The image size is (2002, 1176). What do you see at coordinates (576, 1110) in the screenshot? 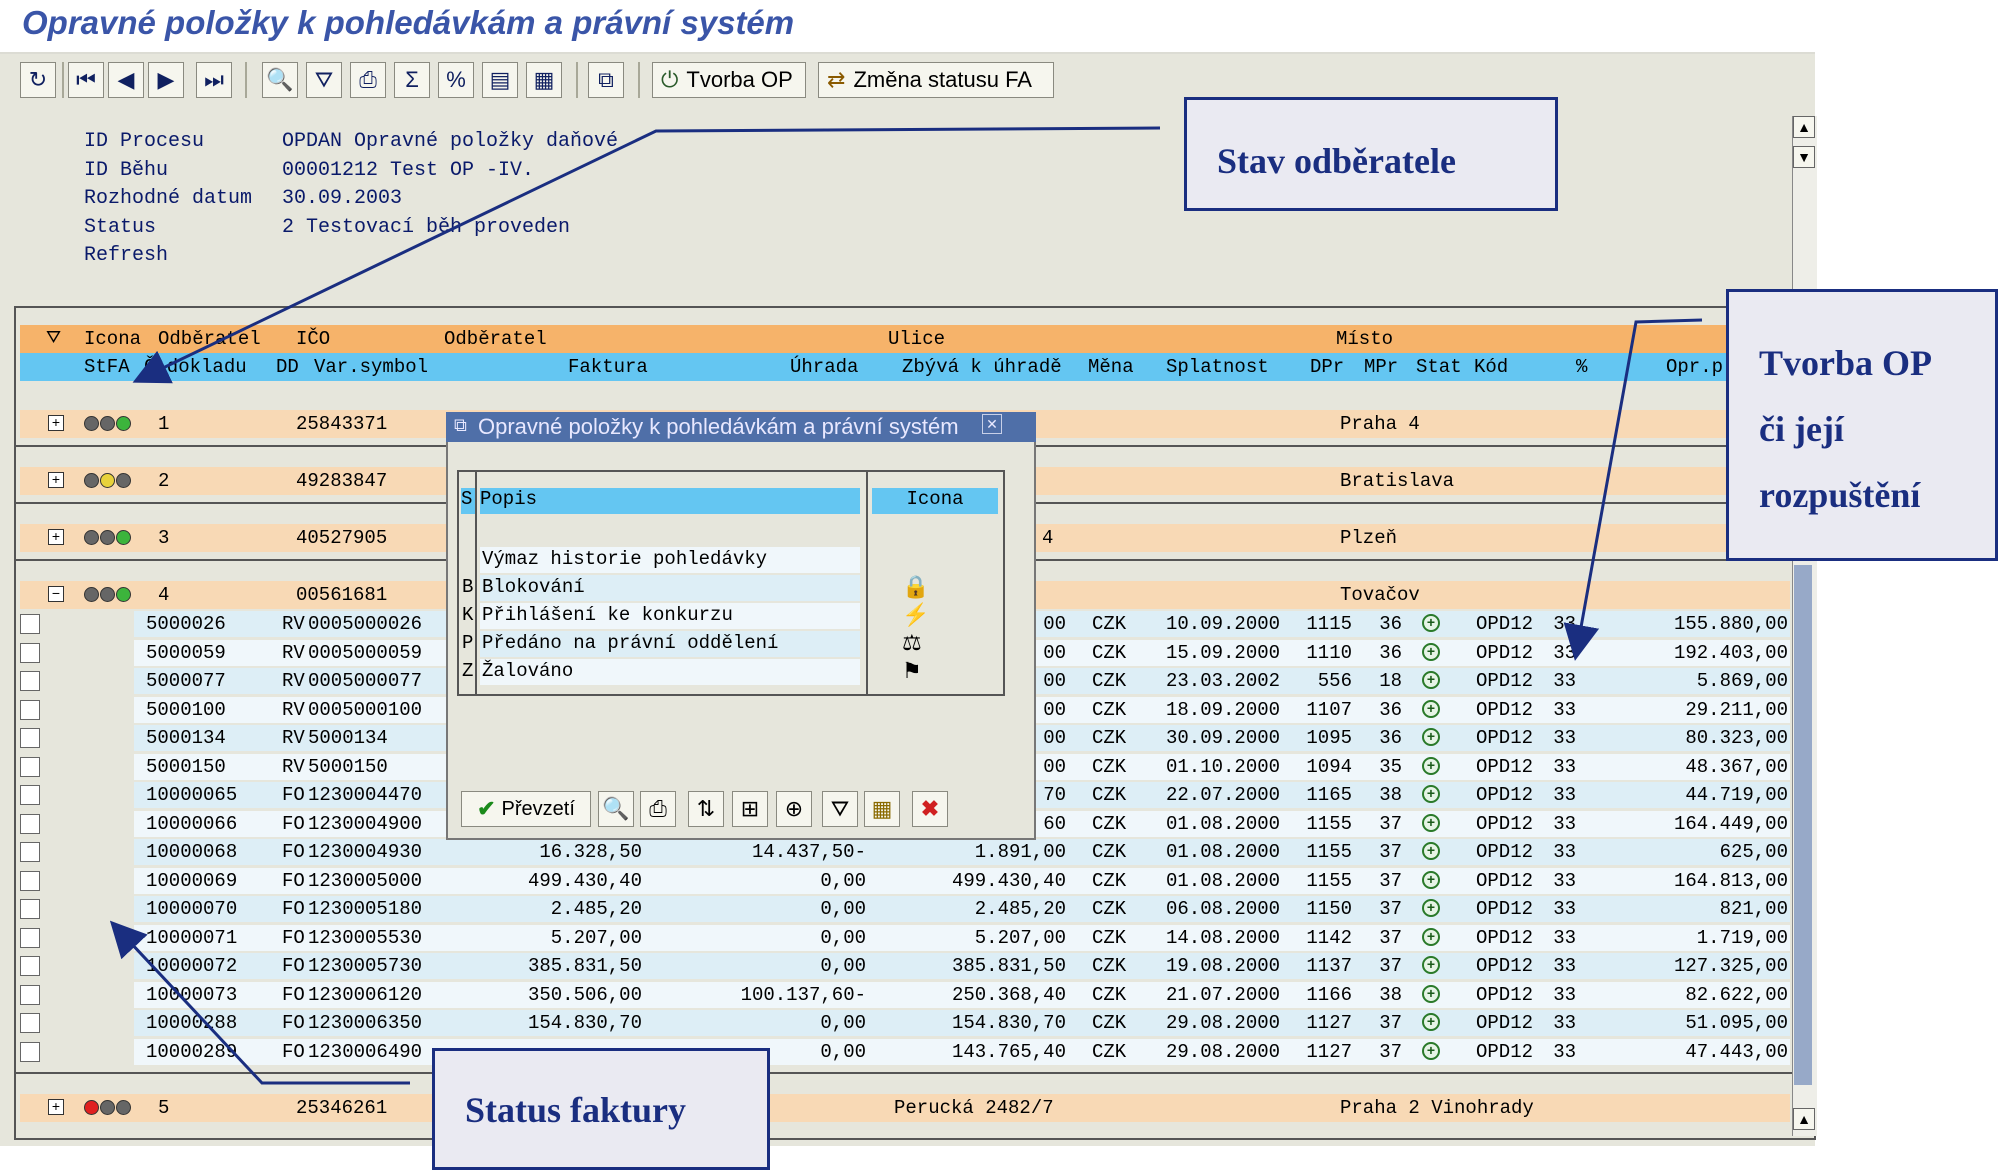
I see `callout-status-text: Status faktury` at bounding box center [576, 1110].